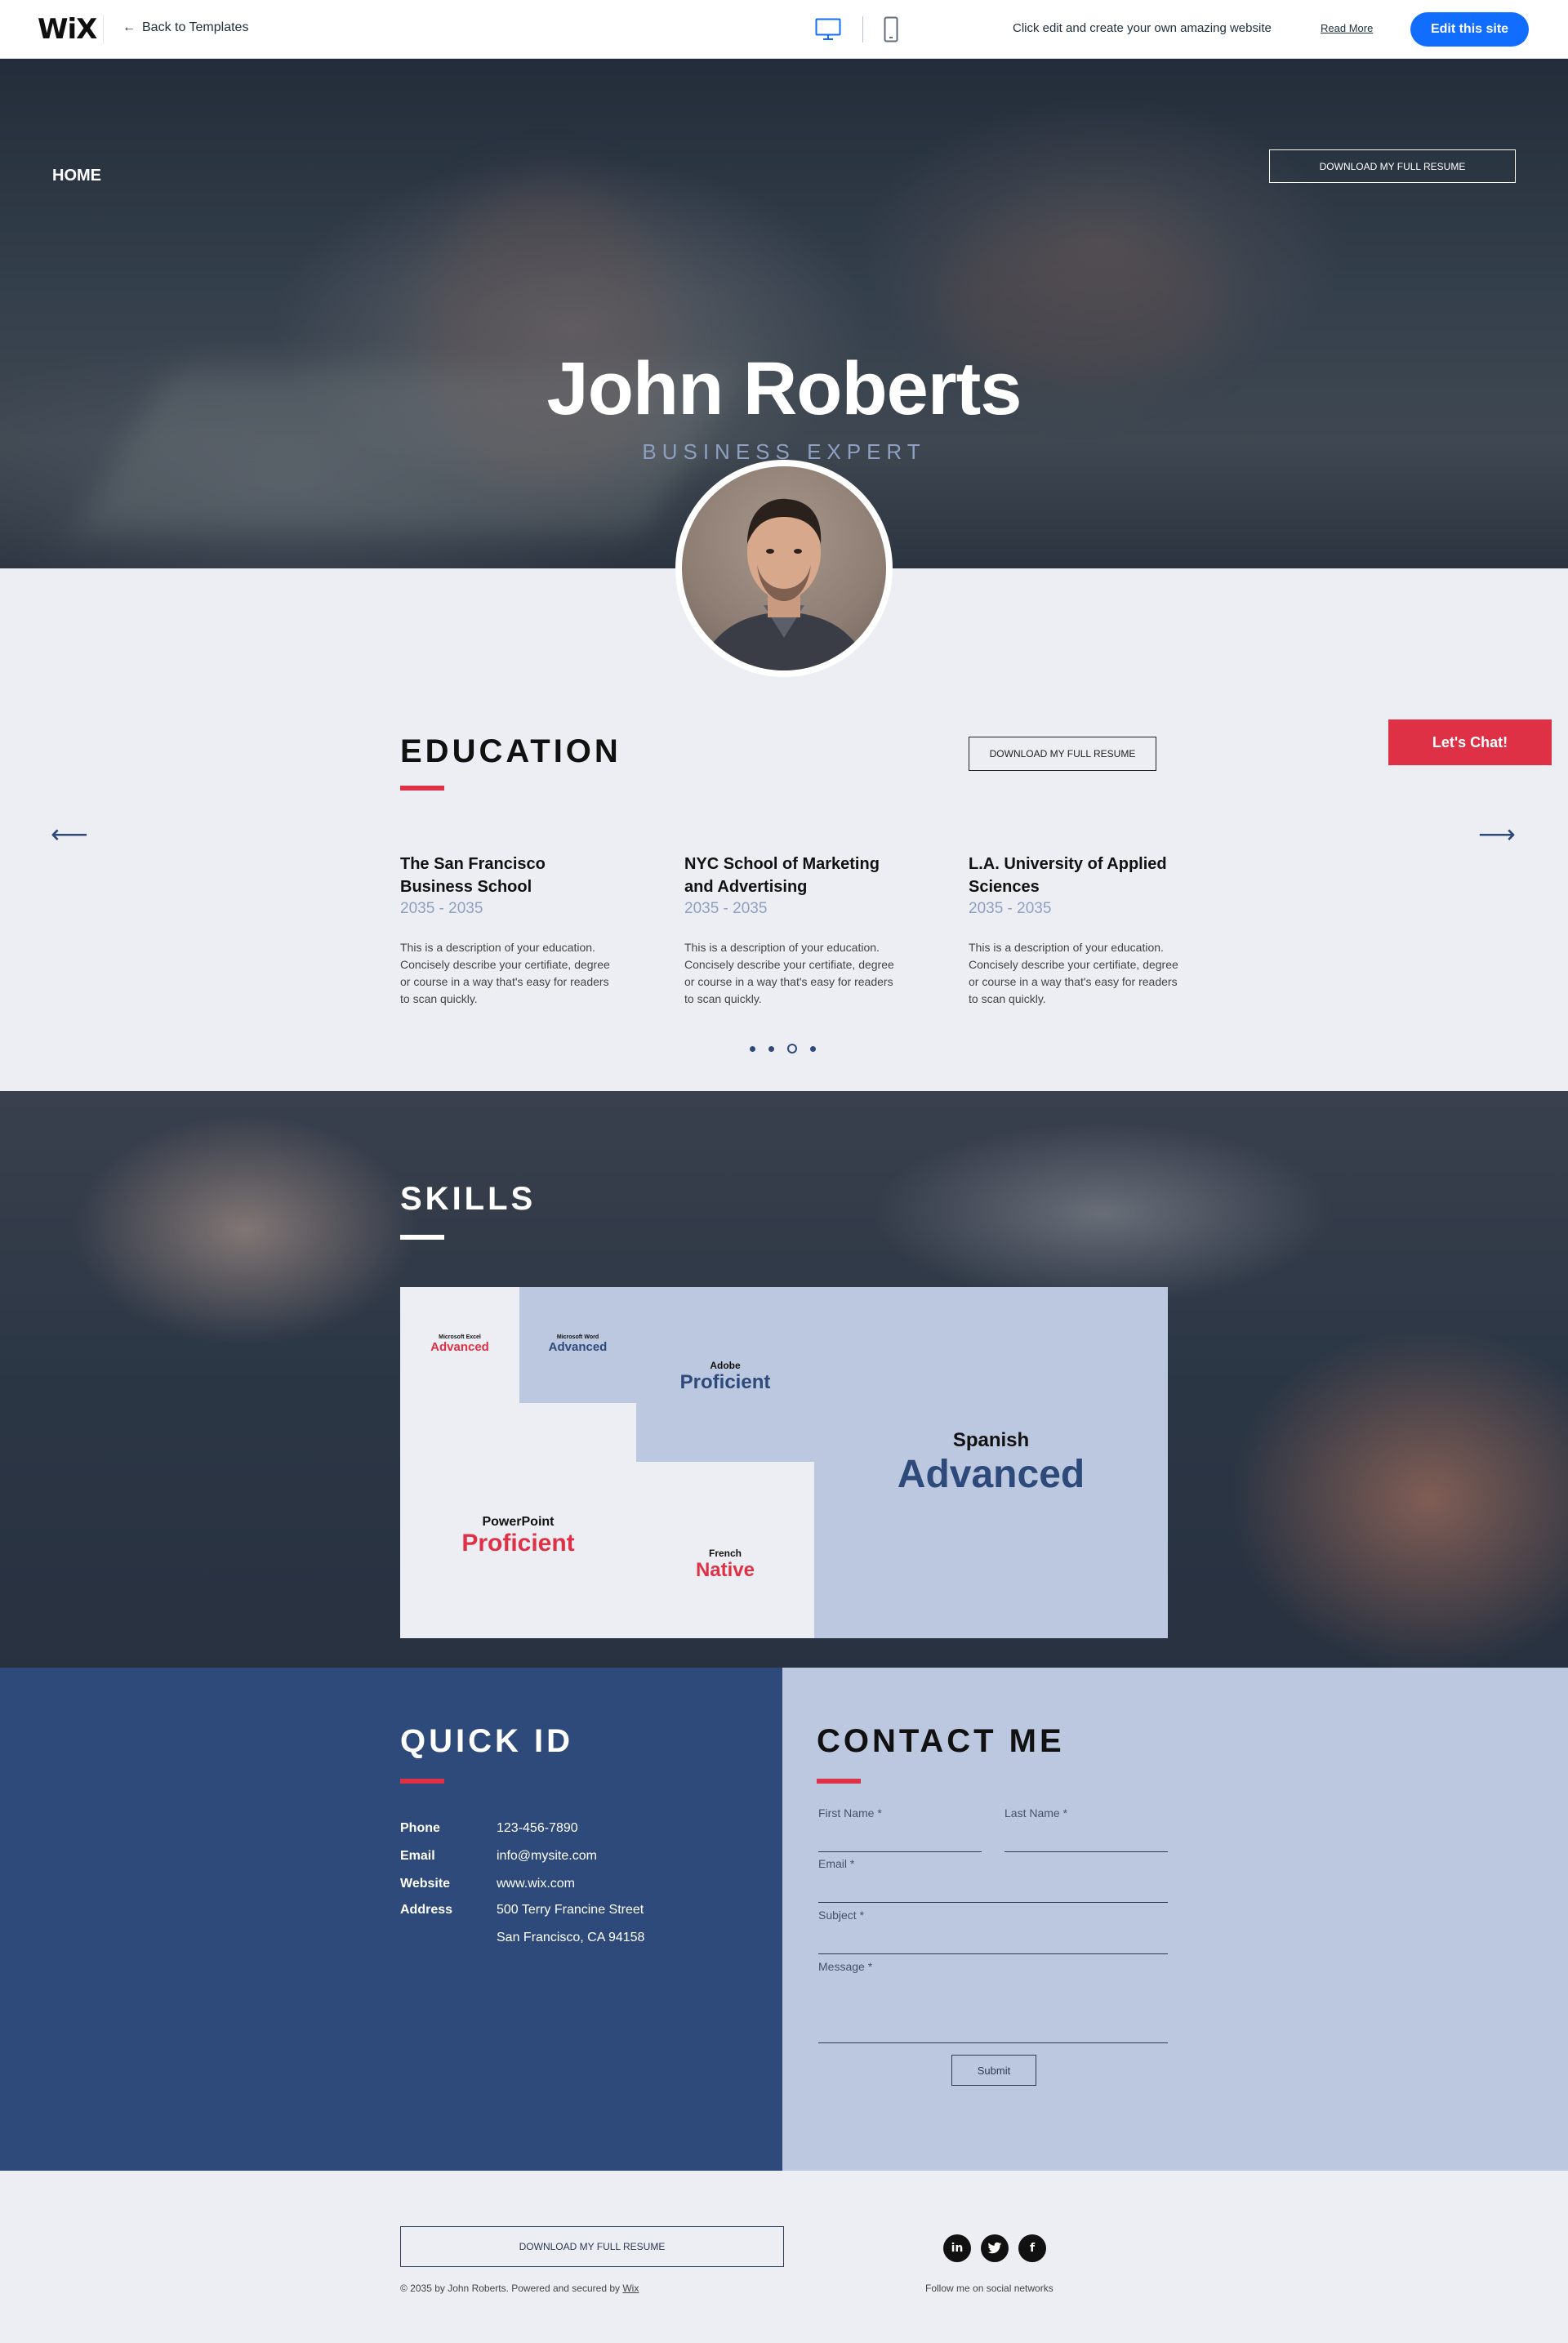 This screenshot has height=2343, width=1568. I want to click on school-name-line: Business School, so click(466, 887).